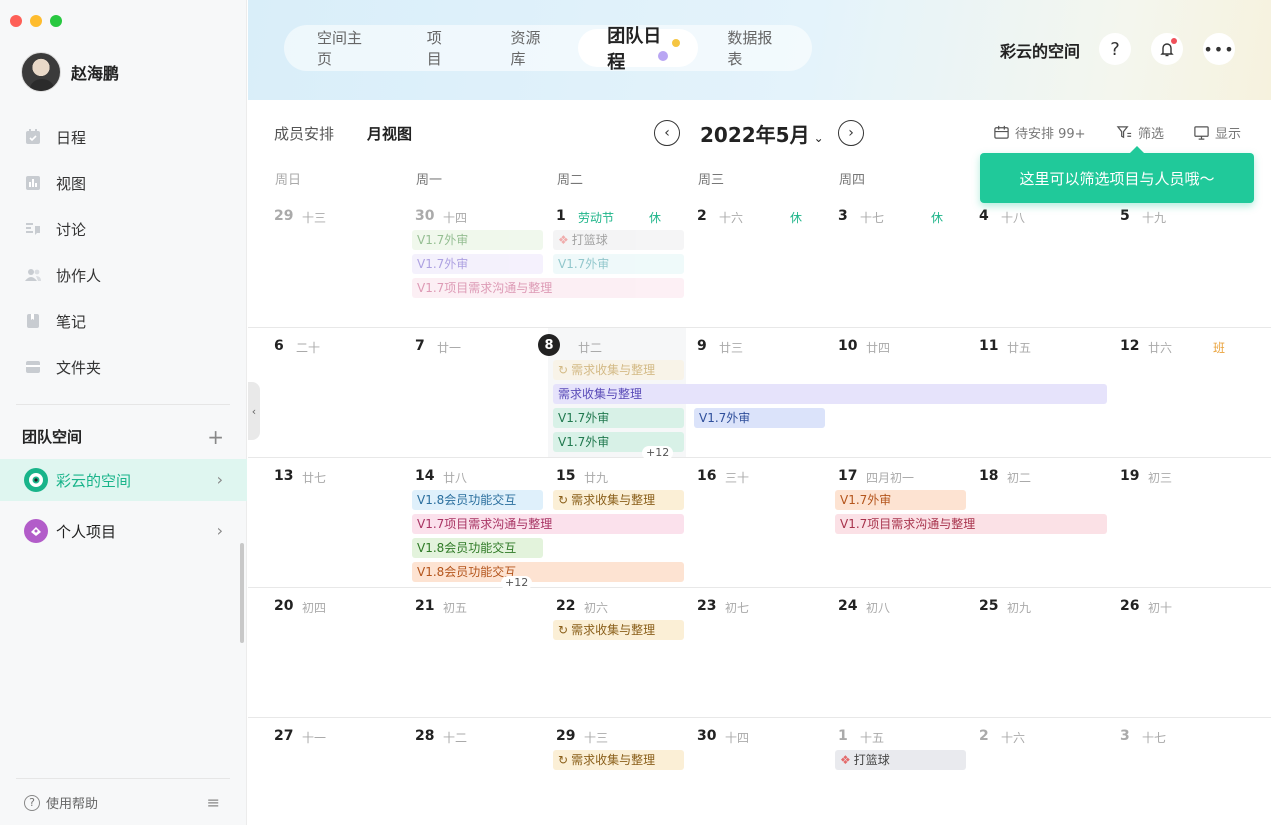 Image resolution: width=1271 pixels, height=825 pixels. Describe the element at coordinates (1023, 603) in the screenshot. I see `calendar-day-cell: 25 初九` at that location.